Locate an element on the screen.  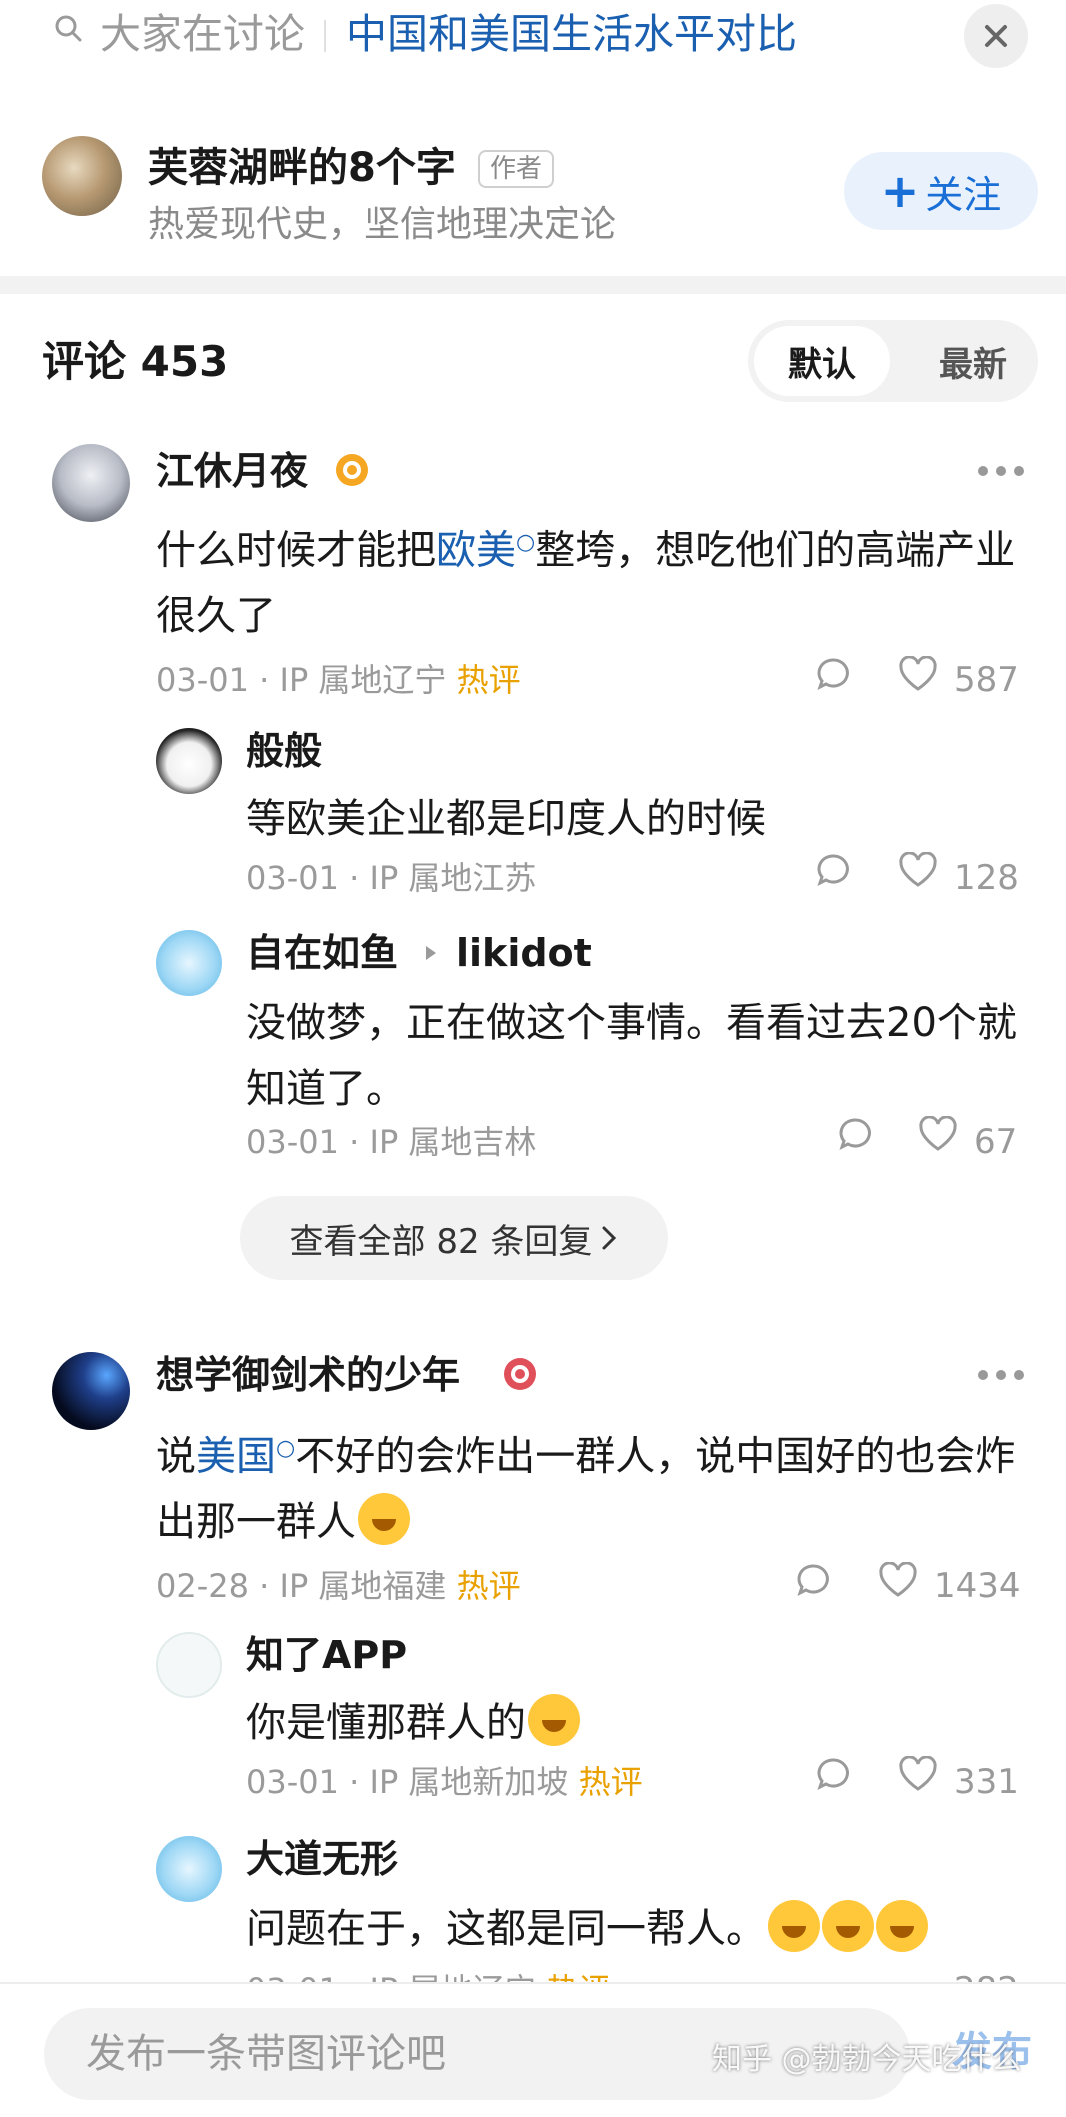
comment-meta: 02-28 · IP 属地福建 热评 is located at coordinates (338, 1586).